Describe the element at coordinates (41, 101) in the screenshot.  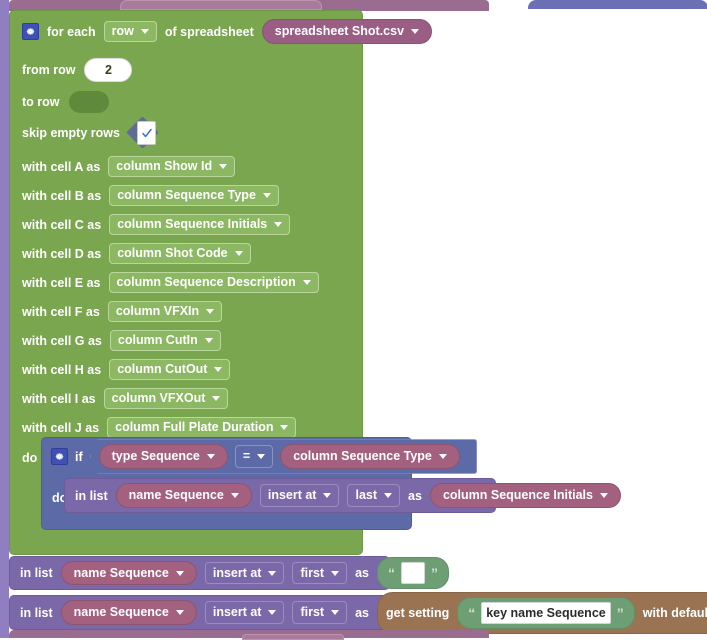
I see `to-row-label: to row` at that location.